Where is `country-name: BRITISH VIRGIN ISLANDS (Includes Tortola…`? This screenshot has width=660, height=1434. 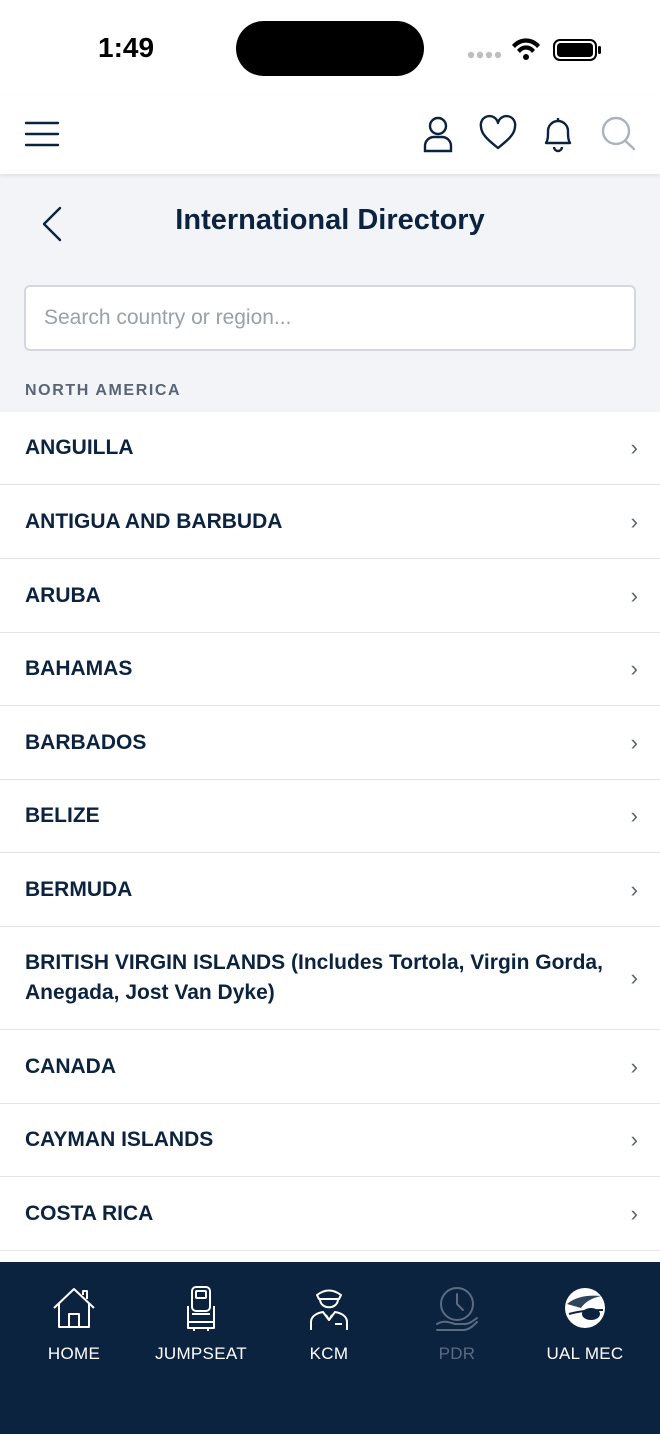 country-name: BRITISH VIRGIN ISLANDS (Includes Tortola… is located at coordinates (314, 977).